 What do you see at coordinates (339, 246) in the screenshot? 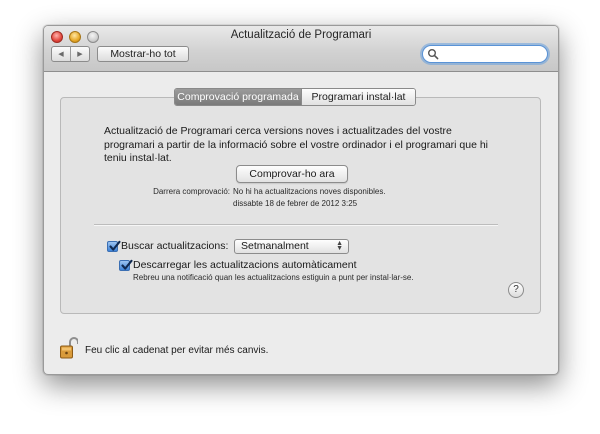
I see `select-arrows-icon: ▲ ▼` at bounding box center [339, 246].